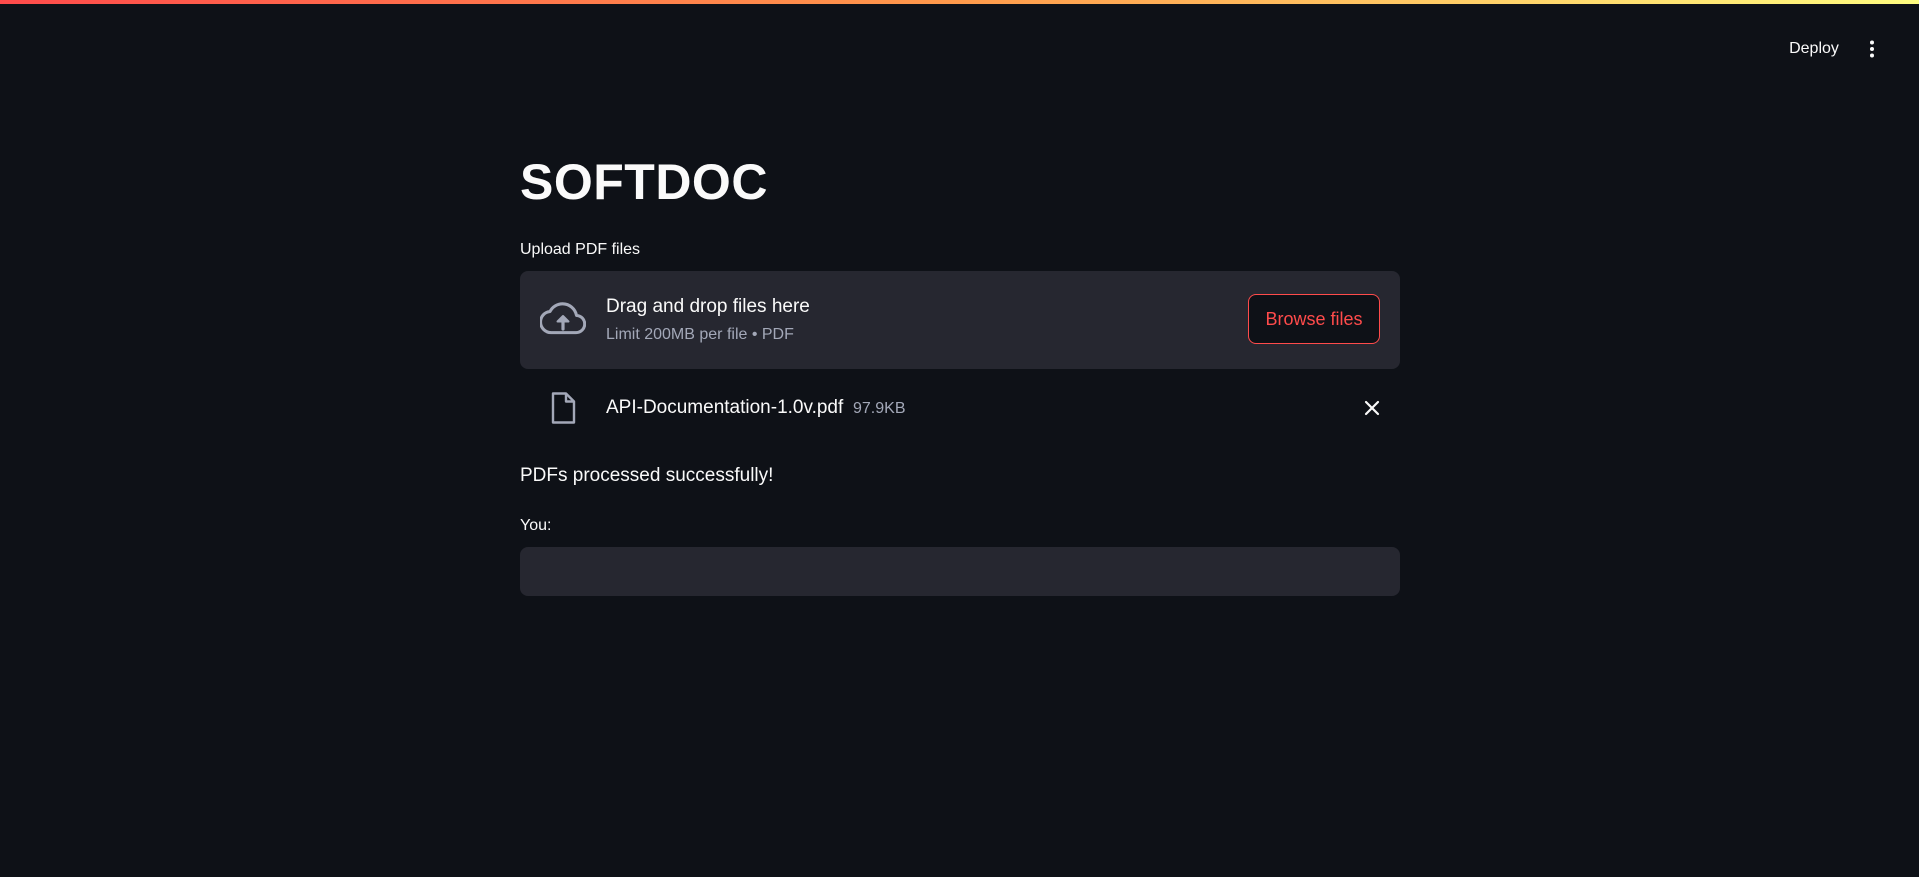  Describe the element at coordinates (725, 407) in the screenshot. I see `uploaded-file-name: API-Documentation-1.0v.pdf` at that location.